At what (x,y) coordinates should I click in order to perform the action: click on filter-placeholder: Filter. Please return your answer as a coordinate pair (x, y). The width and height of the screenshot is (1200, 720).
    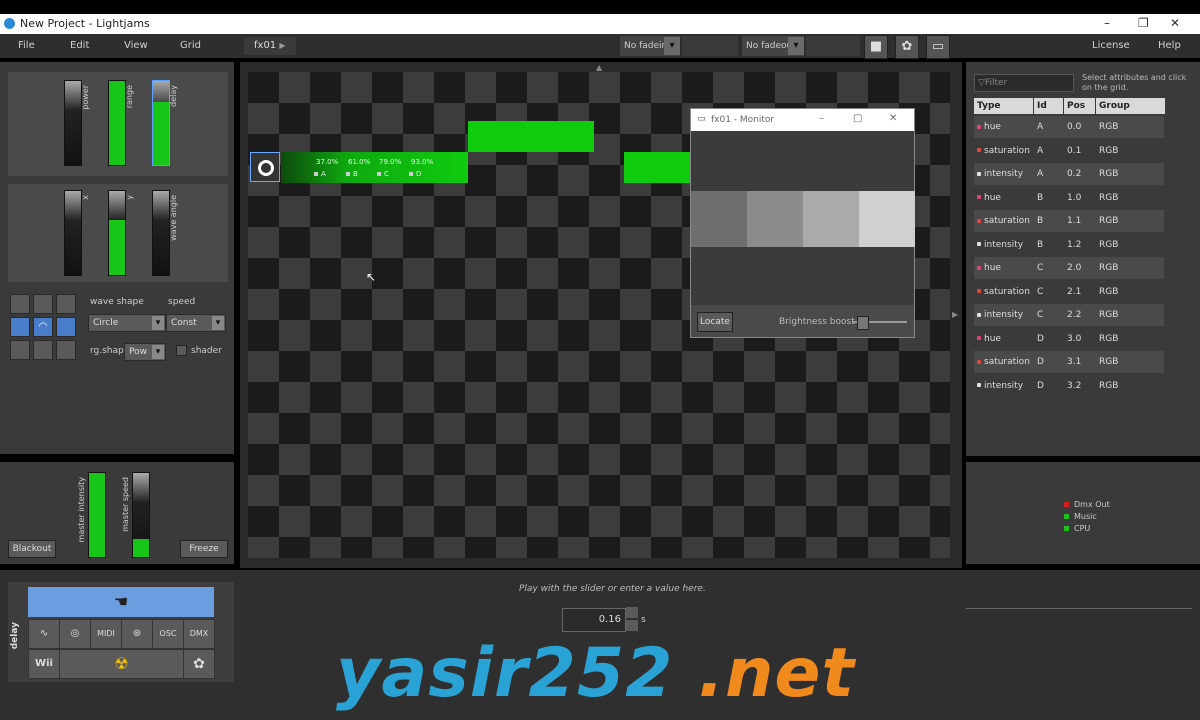
    Looking at the image, I should click on (996, 83).